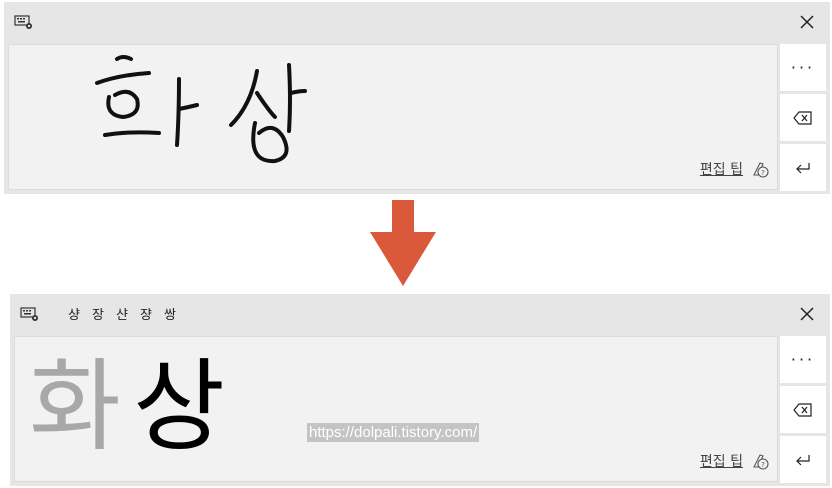 Image resolution: width=832 pixels, height=488 pixels. Describe the element at coordinates (201, 109) in the screenshot. I see `handwritten-strokes` at that location.